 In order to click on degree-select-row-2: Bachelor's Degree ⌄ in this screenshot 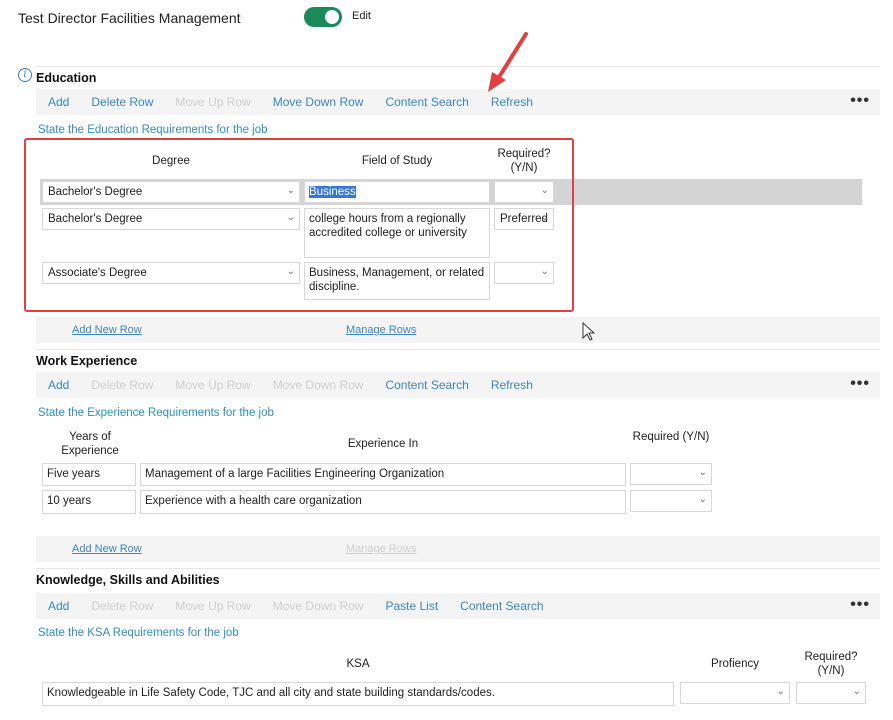, I will do `click(171, 219)`.